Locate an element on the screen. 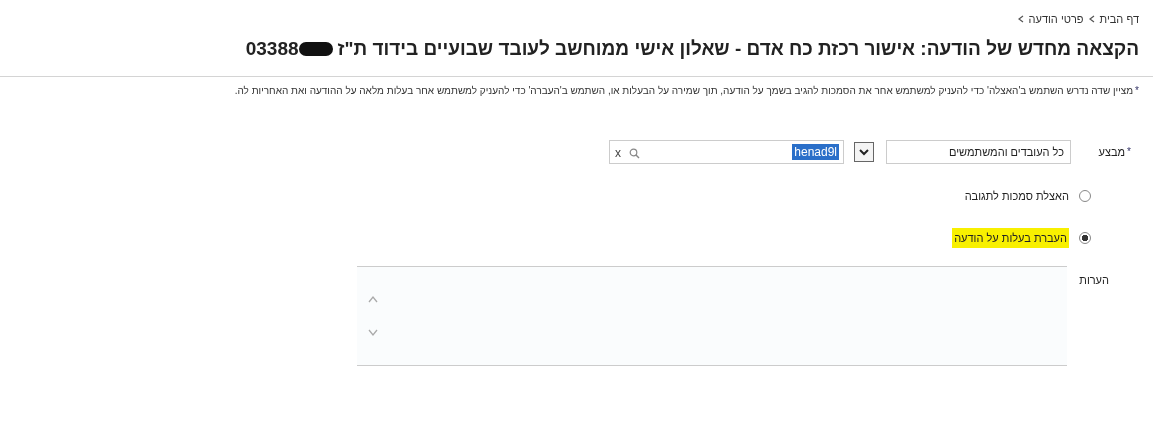 The width and height of the screenshot is (1153, 422). scope-dropdown: כל העובדים והמשתמשים is located at coordinates (978, 152).